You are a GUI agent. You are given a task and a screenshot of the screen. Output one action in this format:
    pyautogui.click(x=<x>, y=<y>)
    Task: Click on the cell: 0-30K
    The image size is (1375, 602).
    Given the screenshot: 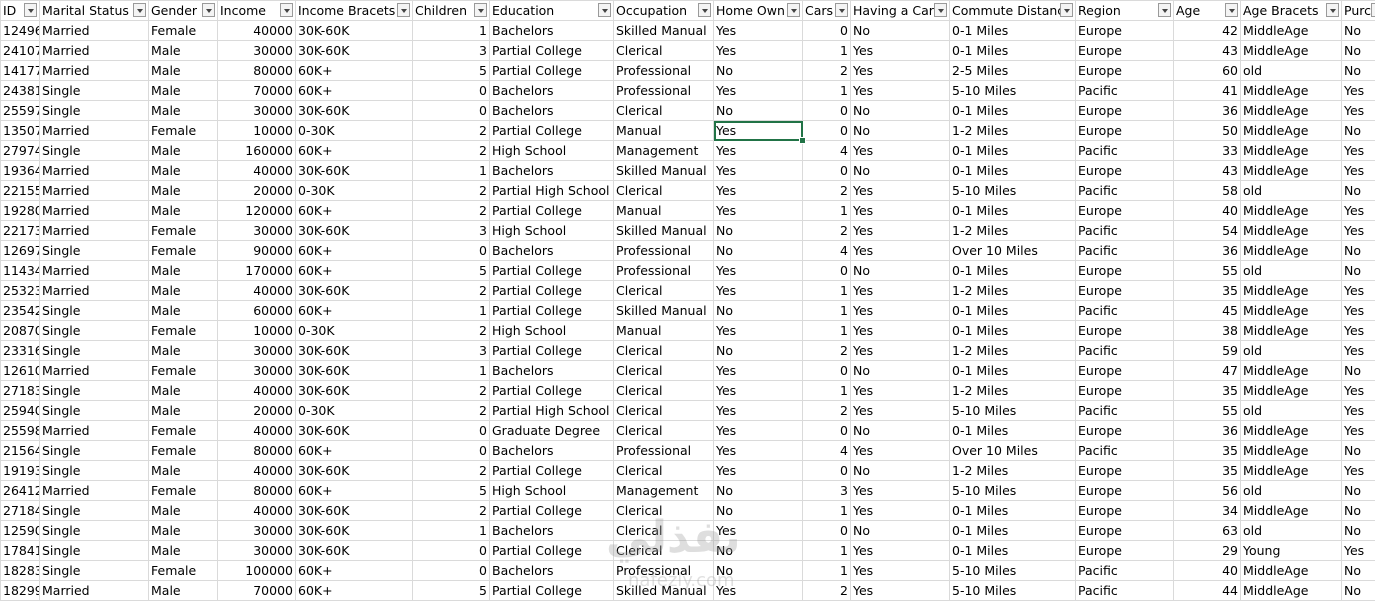 What is the action you would take?
    pyautogui.click(x=354, y=330)
    